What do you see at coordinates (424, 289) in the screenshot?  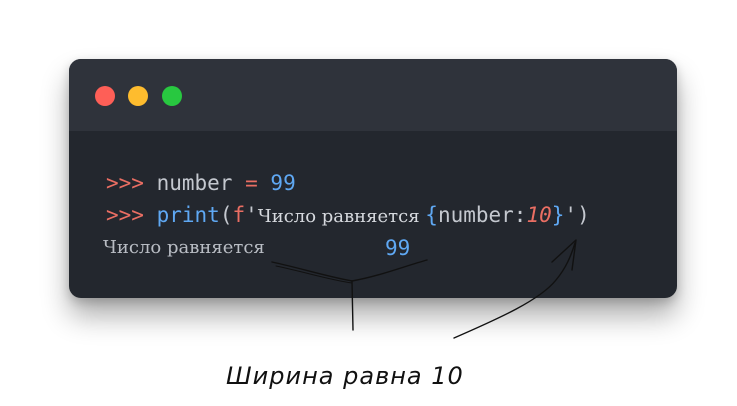 I see `annotation-arrows` at bounding box center [424, 289].